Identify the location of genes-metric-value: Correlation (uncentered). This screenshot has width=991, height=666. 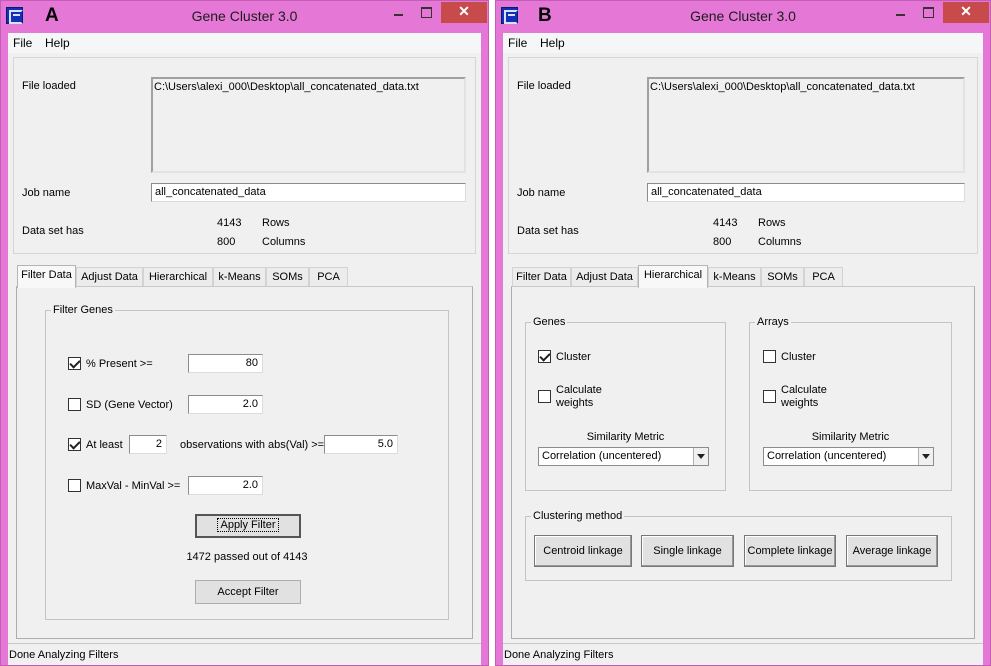
(602, 456).